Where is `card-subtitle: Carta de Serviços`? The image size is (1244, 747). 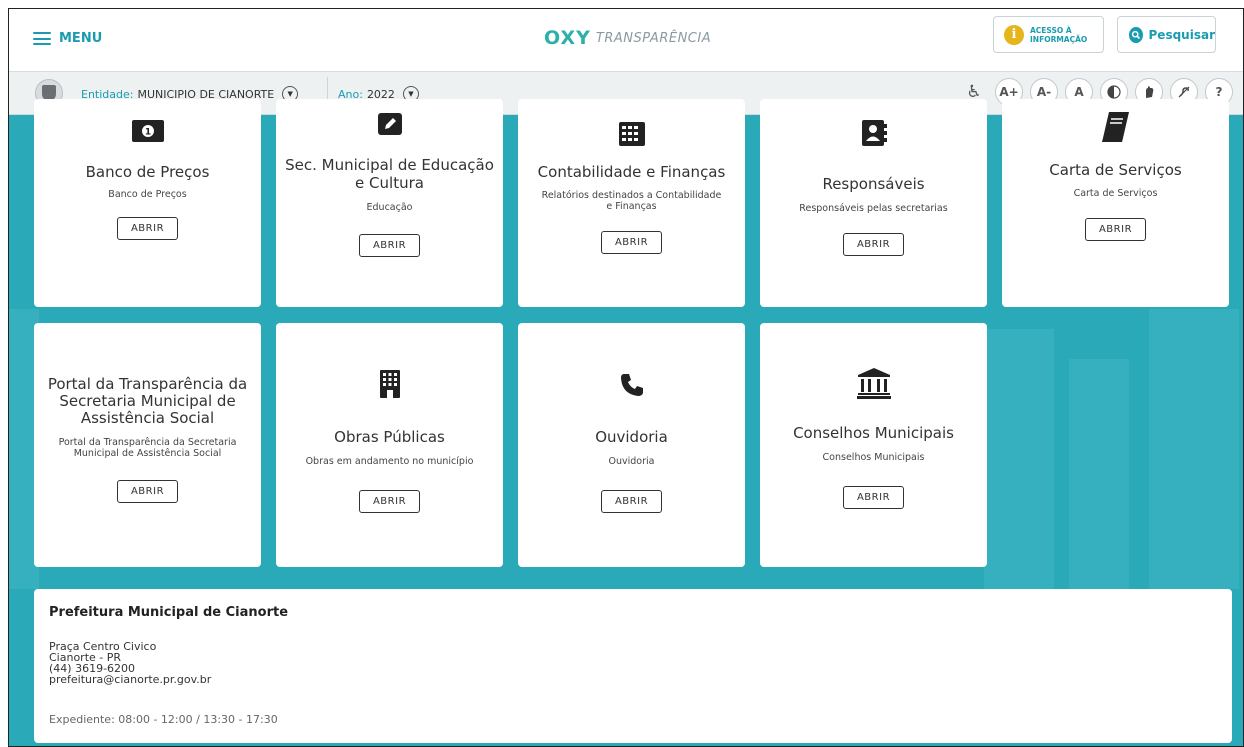 card-subtitle: Carta de Serviços is located at coordinates (1115, 193).